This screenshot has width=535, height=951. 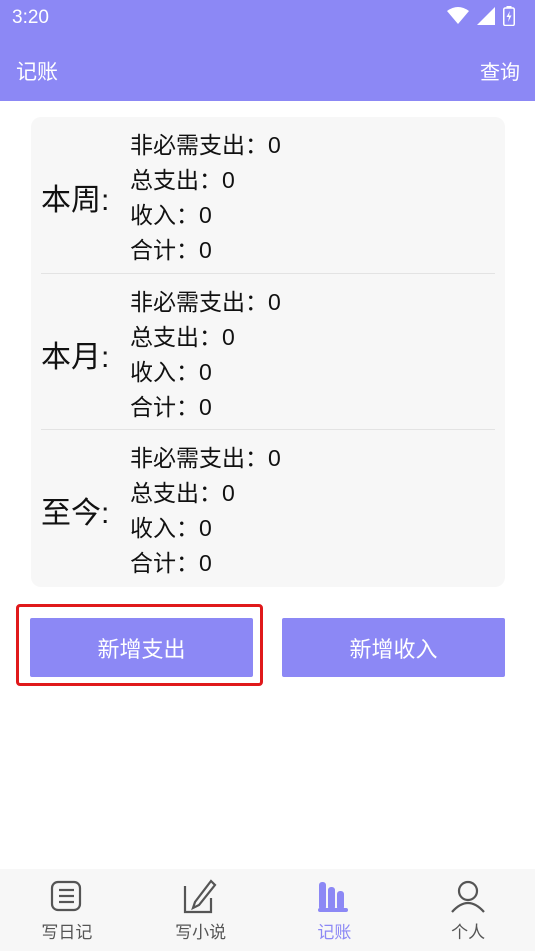 I want to click on period-block-month: 本月: 非必需支出：0 总支出：0 收入：0 合计：0, so click(x=268, y=351).